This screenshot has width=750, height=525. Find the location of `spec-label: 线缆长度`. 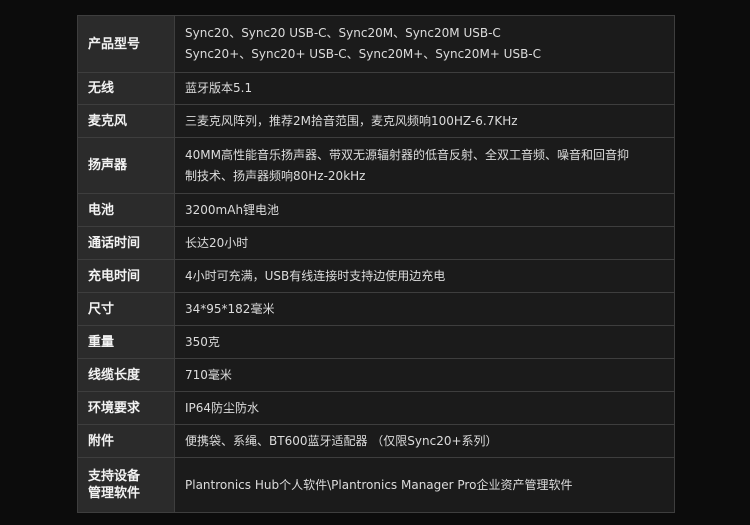

spec-label: 线缆长度 is located at coordinates (126, 375).